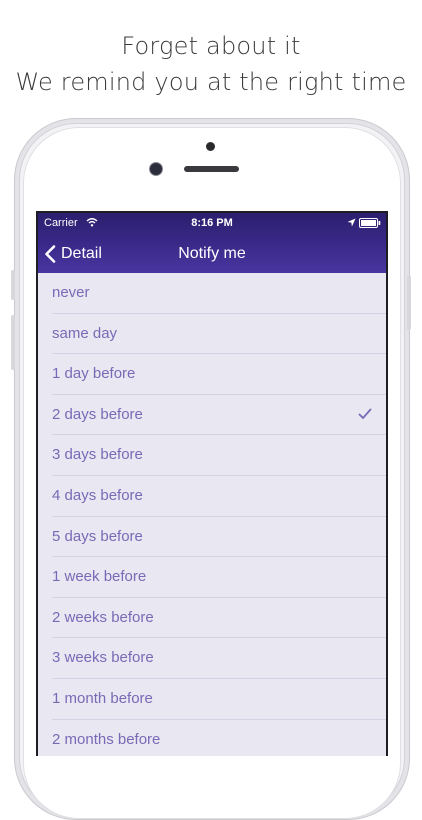 Image resolution: width=422 pixels, height=820 pixels. I want to click on option-label: 2 weeks before, so click(103, 617).